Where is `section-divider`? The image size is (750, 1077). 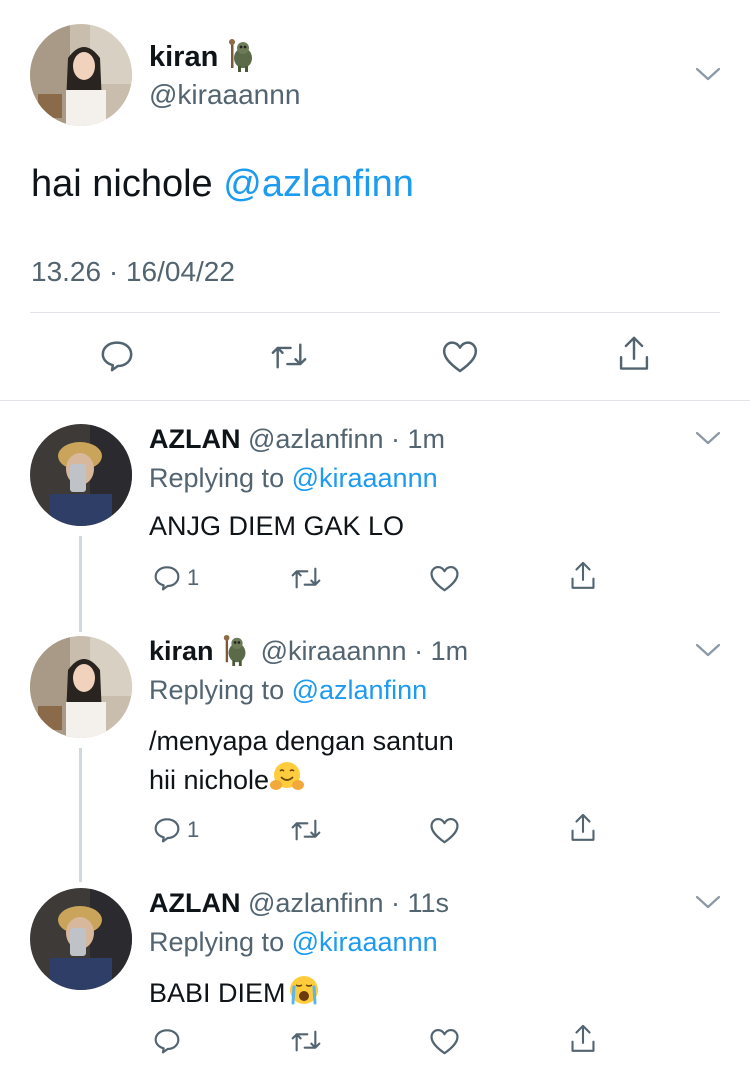
section-divider is located at coordinates (375, 400).